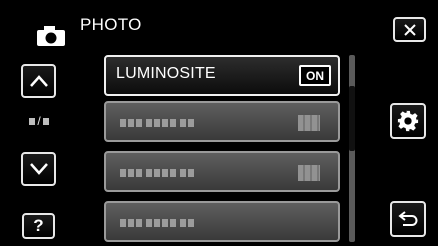 The width and height of the screenshot is (438, 246). Describe the element at coordinates (166, 73) in the screenshot. I see `menu-item-label: LUMINOSITE` at that location.